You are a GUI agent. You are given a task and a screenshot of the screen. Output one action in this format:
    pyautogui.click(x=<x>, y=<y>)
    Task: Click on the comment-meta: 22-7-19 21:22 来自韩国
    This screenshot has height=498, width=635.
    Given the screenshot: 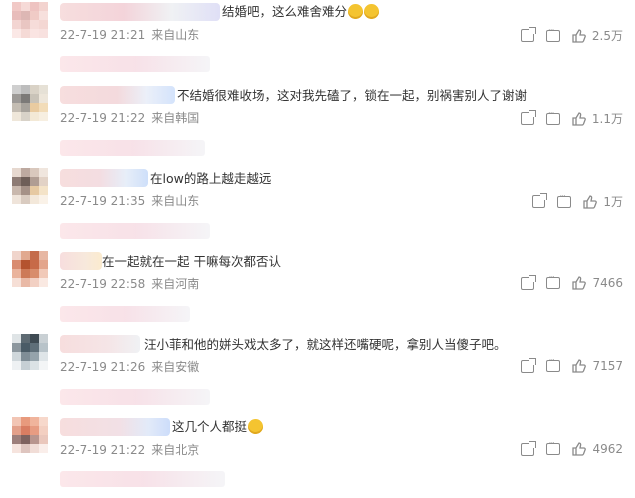 What is the action you would take?
    pyautogui.click(x=132, y=118)
    